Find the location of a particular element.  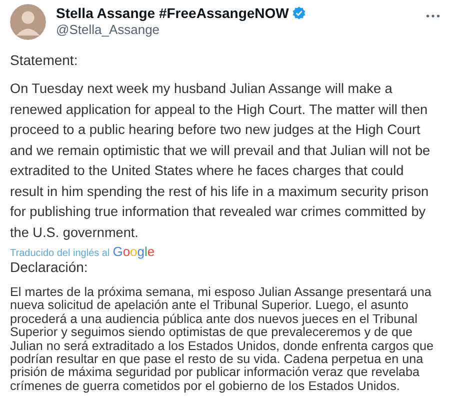

author-handle: @Stella_Assange is located at coordinates (236, 29).